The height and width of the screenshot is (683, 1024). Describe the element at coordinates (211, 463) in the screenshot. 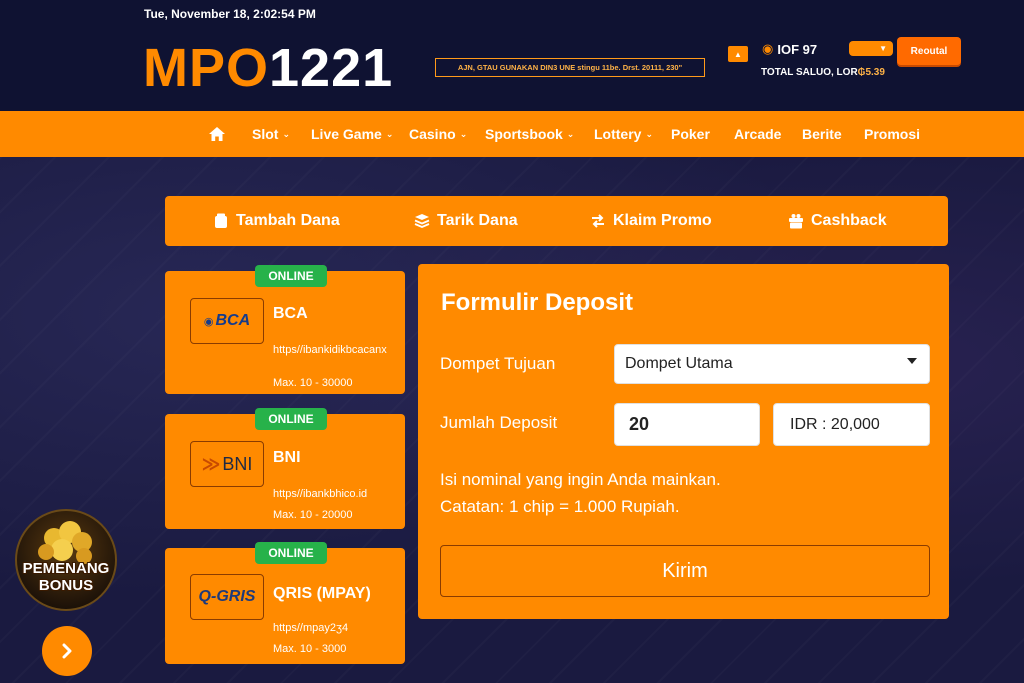

I see `bank-logo-icon: ≫` at that location.